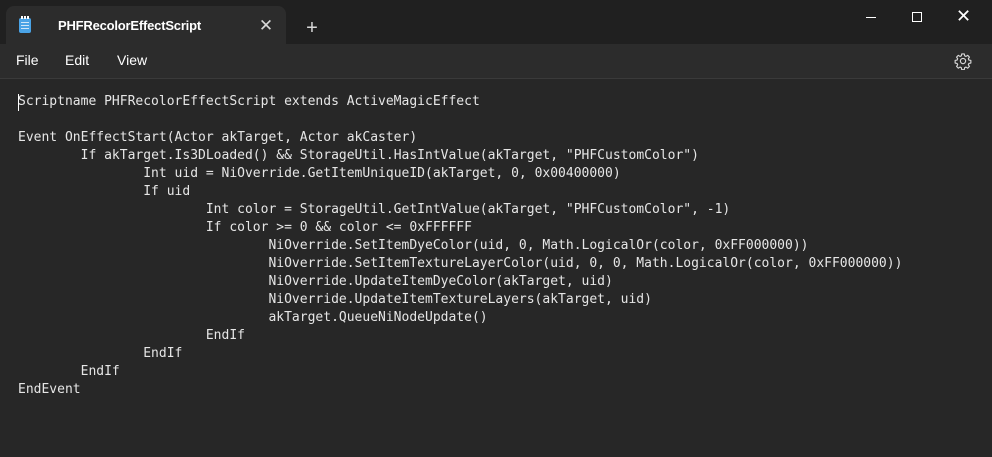  I want to click on close-icon: ✕, so click(964, 16).